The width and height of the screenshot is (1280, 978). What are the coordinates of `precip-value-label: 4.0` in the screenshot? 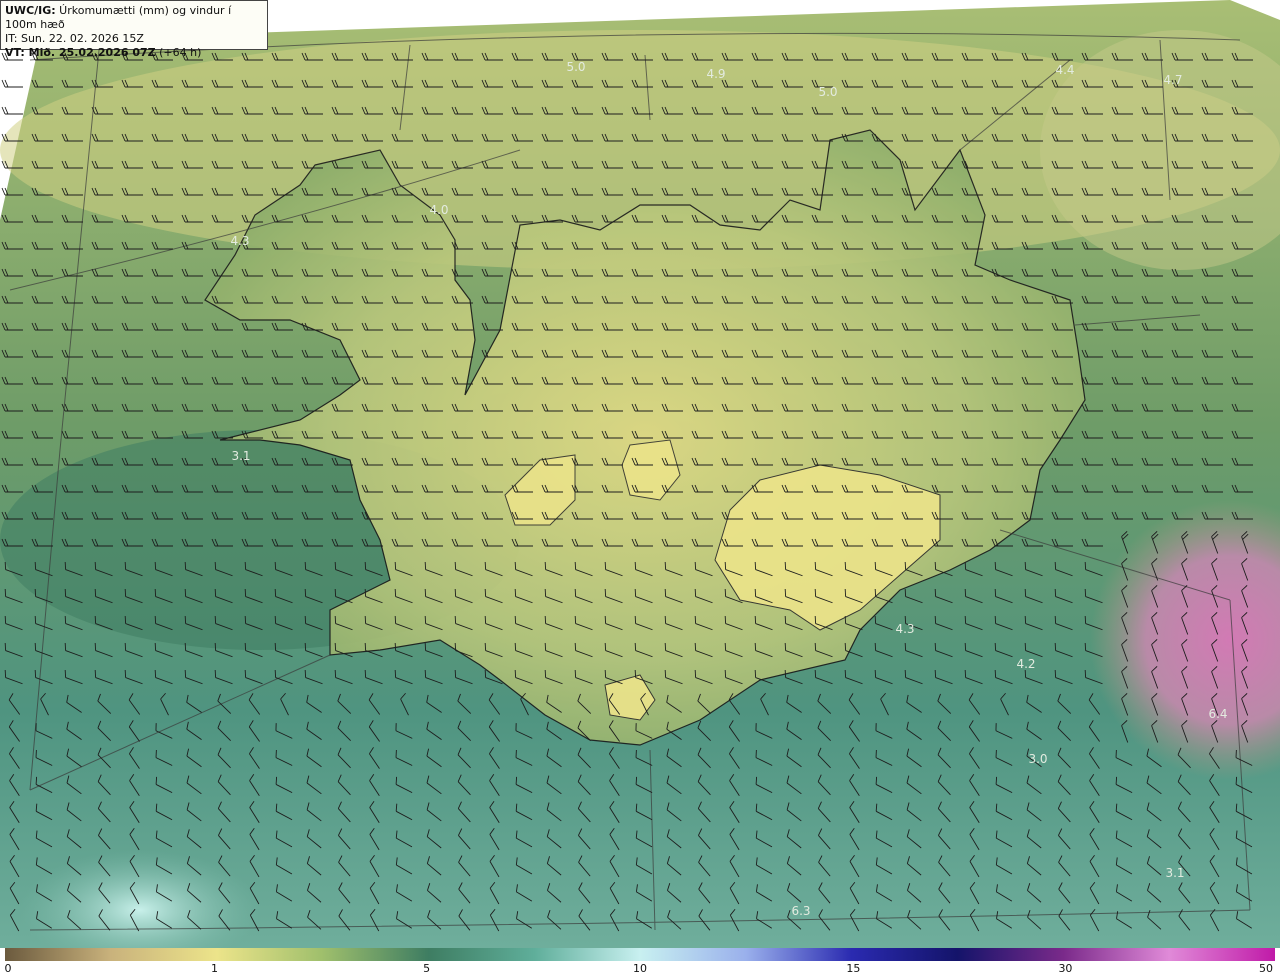 It's located at (439, 210).